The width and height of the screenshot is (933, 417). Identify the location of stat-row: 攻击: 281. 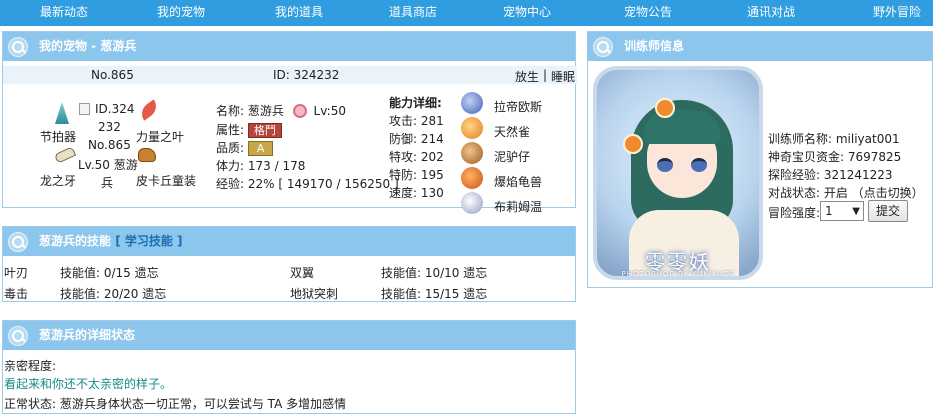
(416, 120).